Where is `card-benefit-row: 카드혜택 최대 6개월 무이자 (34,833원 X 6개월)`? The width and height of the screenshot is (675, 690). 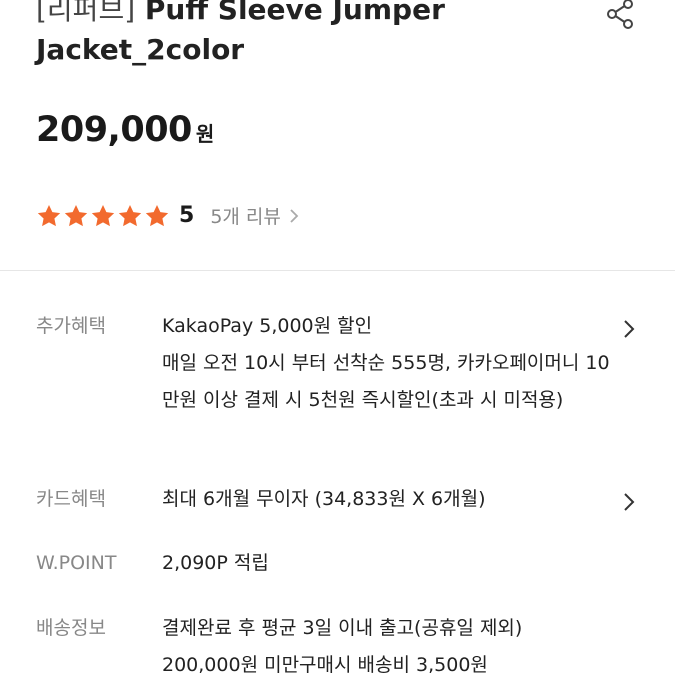 card-benefit-row: 카드혜택 최대 6개월 무이자 (34,833원 X 6개월) is located at coordinates (336, 501).